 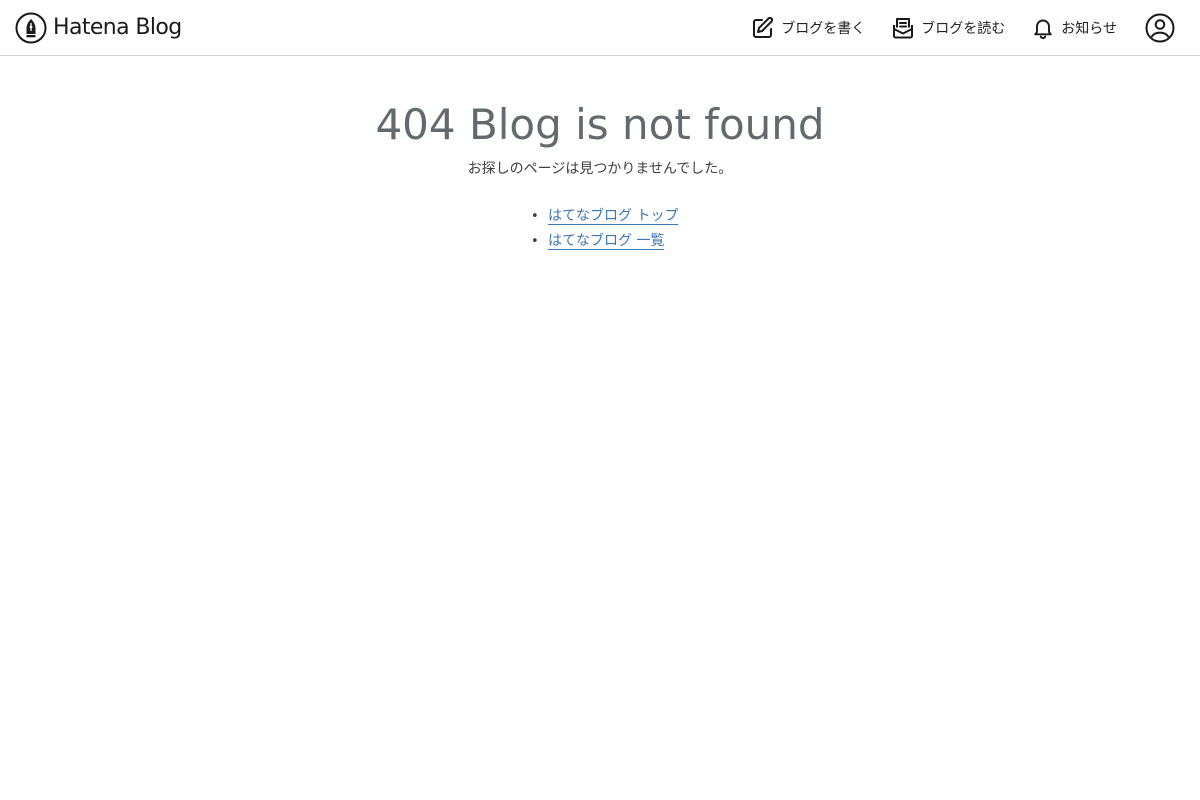 What do you see at coordinates (823, 29) in the screenshot?
I see `write-blog-label: ブログを書く` at bounding box center [823, 29].